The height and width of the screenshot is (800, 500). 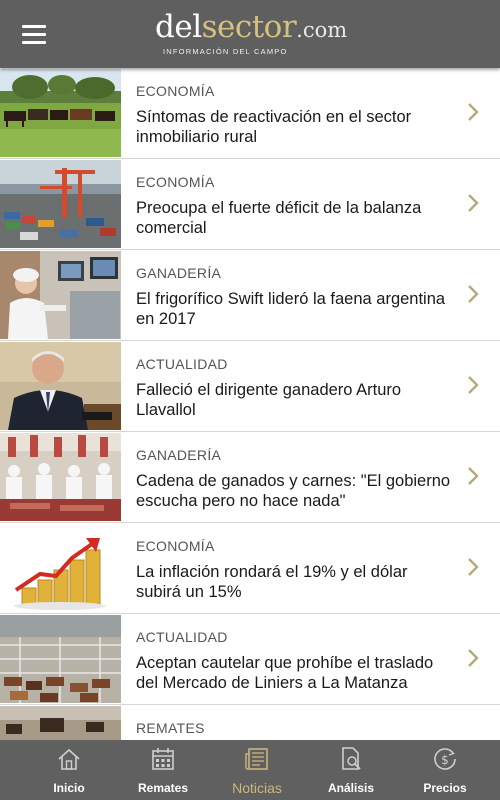 I want to click on document-search-icon, so click(x=351, y=758).